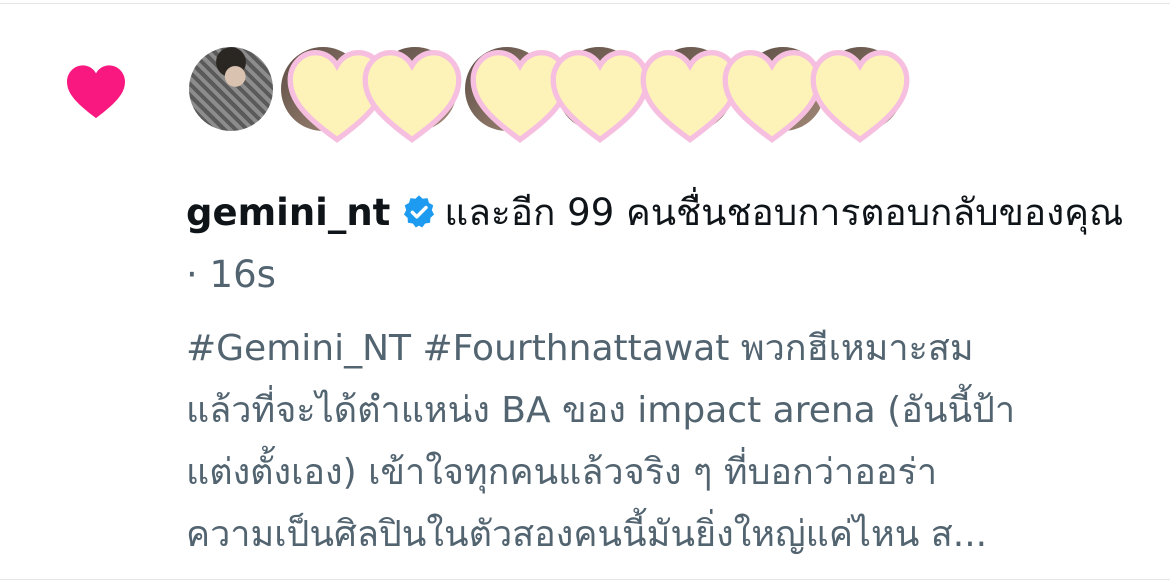 This screenshot has width=1170, height=583. I want to click on bottom-divider, so click(585, 579).